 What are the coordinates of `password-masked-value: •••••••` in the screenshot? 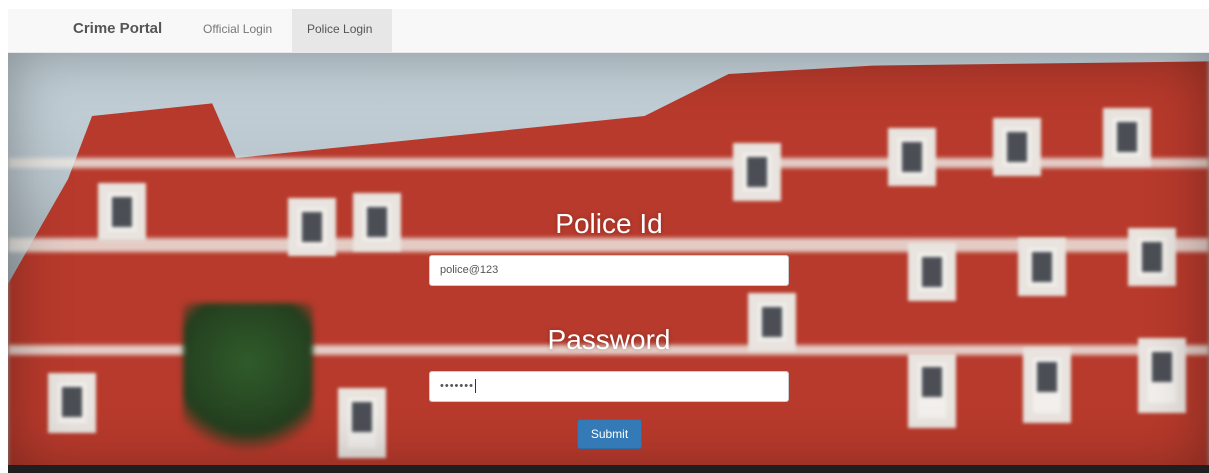 It's located at (457, 386).